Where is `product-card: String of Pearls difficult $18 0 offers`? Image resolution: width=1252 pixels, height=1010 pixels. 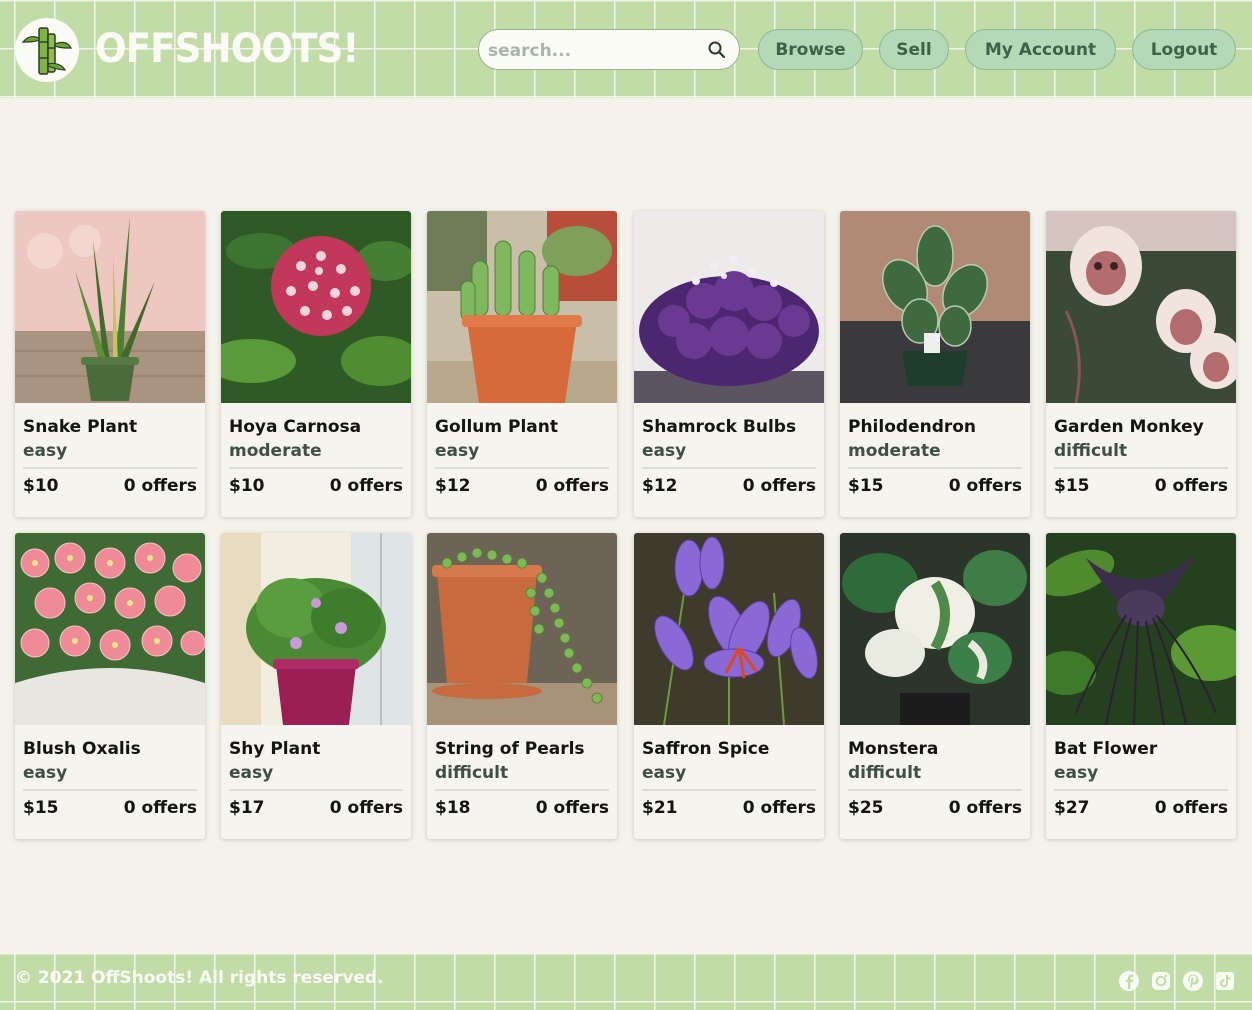 product-card: String of Pearls difficult $18 0 offers is located at coordinates (522, 686).